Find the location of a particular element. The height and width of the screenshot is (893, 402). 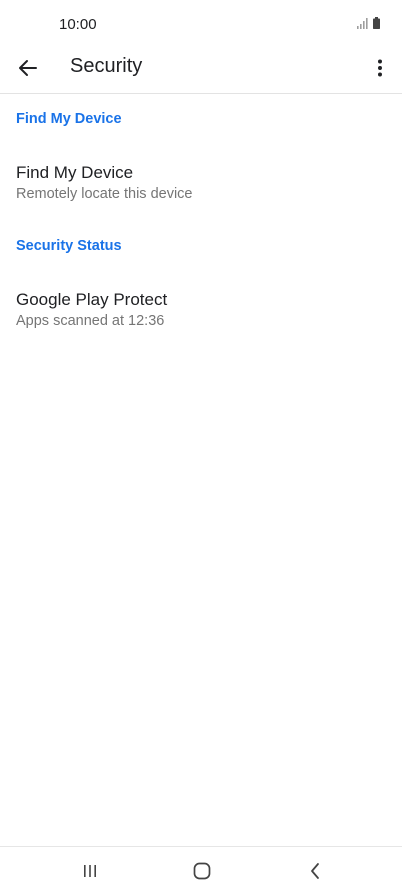

section-header-security-status: Security Status is located at coordinates (69, 246).